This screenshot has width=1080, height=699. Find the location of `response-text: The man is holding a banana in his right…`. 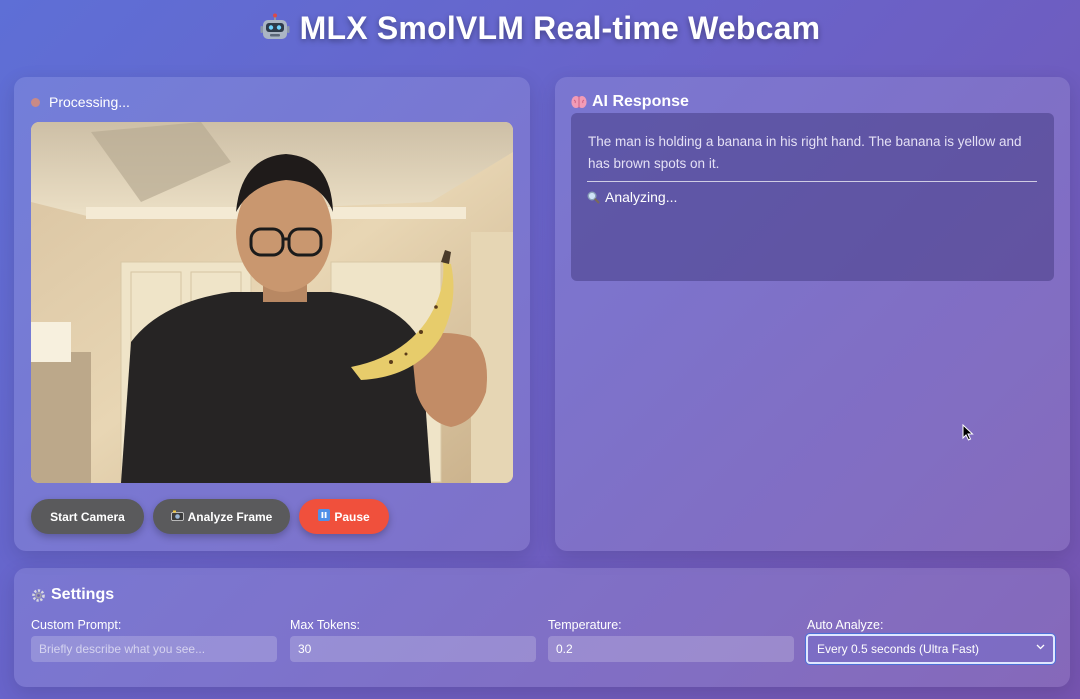

response-text: The man is holding a banana in his right… is located at coordinates (805, 152).